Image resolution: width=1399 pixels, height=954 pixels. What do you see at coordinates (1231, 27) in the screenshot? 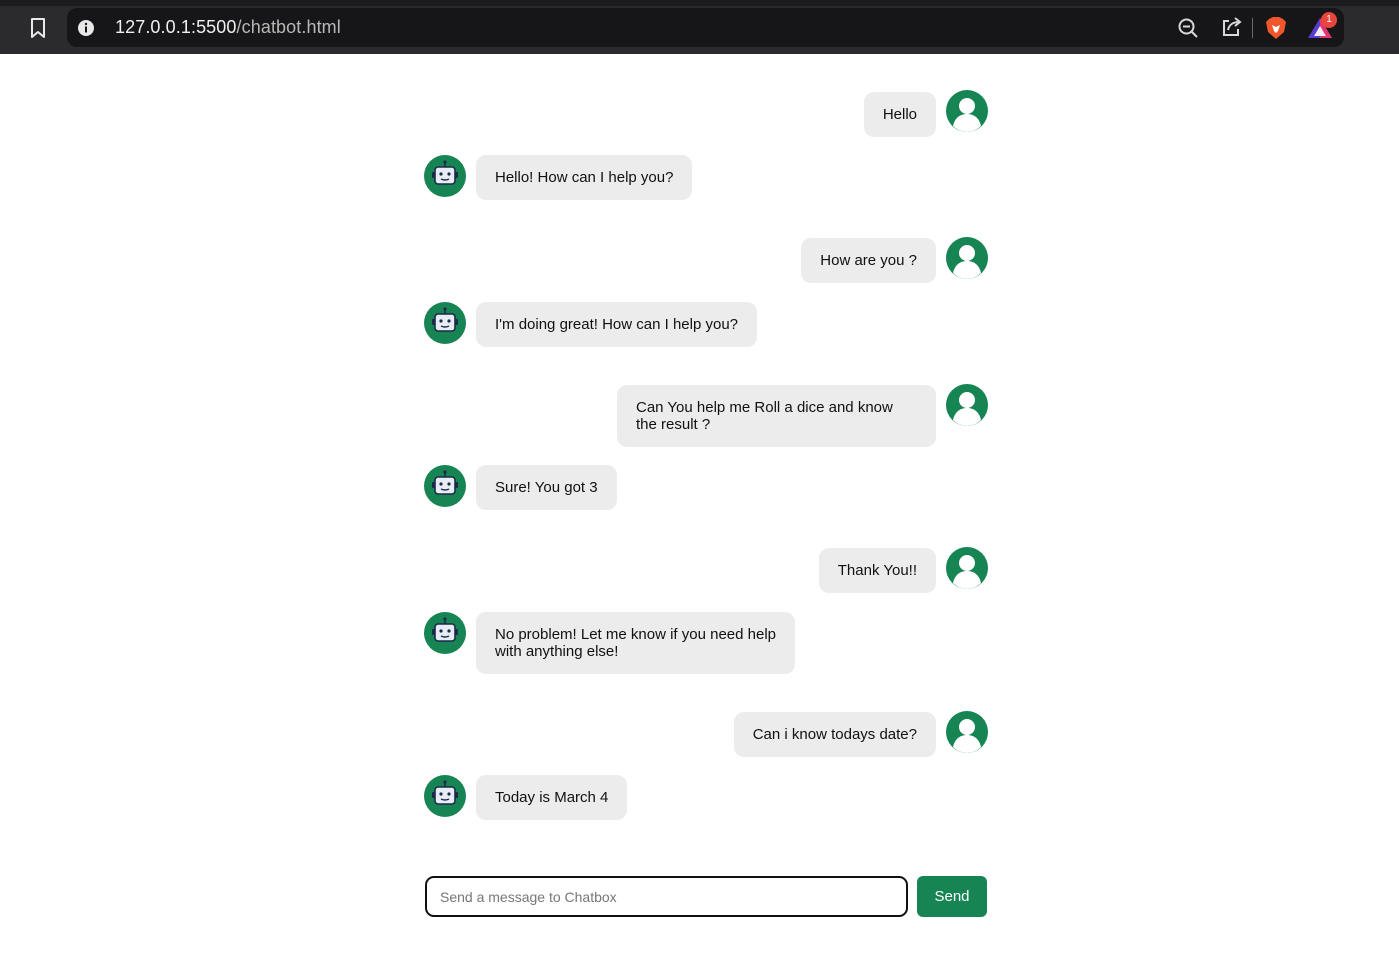
I see `share-icon` at bounding box center [1231, 27].